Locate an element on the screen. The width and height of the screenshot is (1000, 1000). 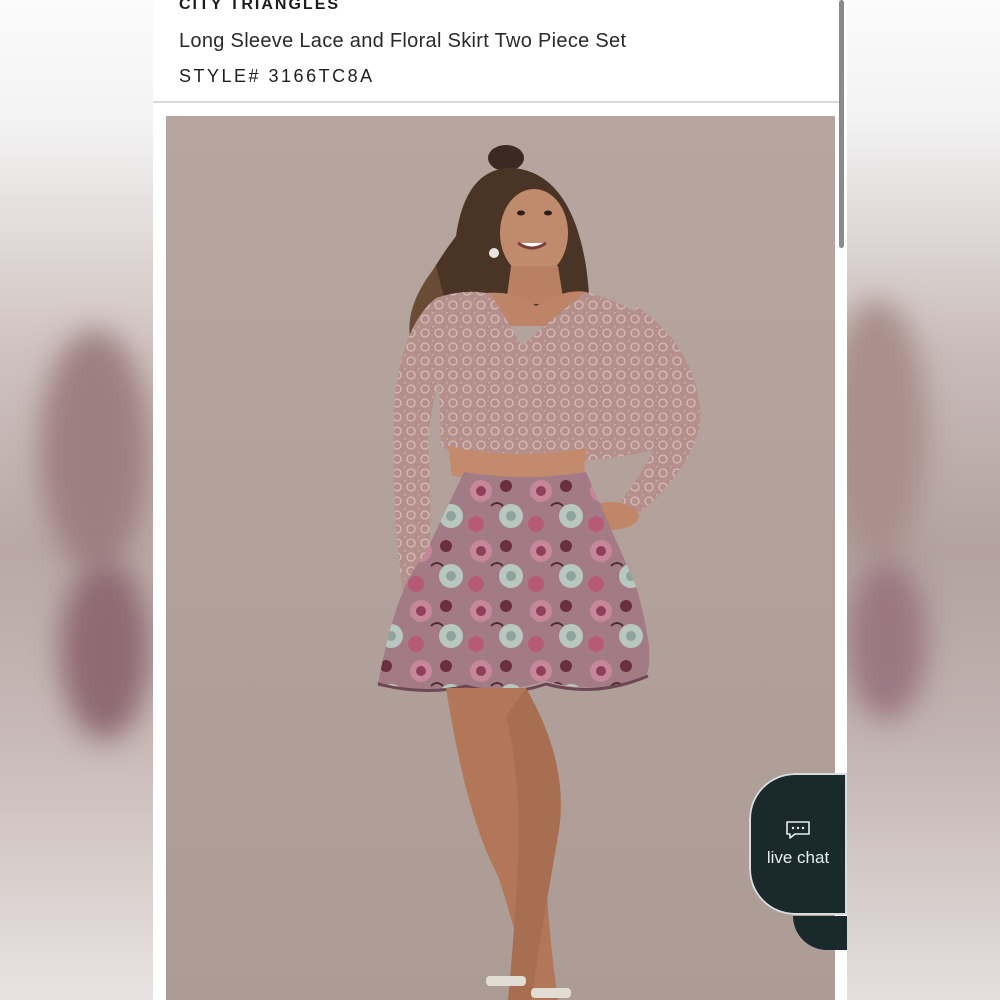
live-chat-button: live chat is located at coordinates (798, 844).